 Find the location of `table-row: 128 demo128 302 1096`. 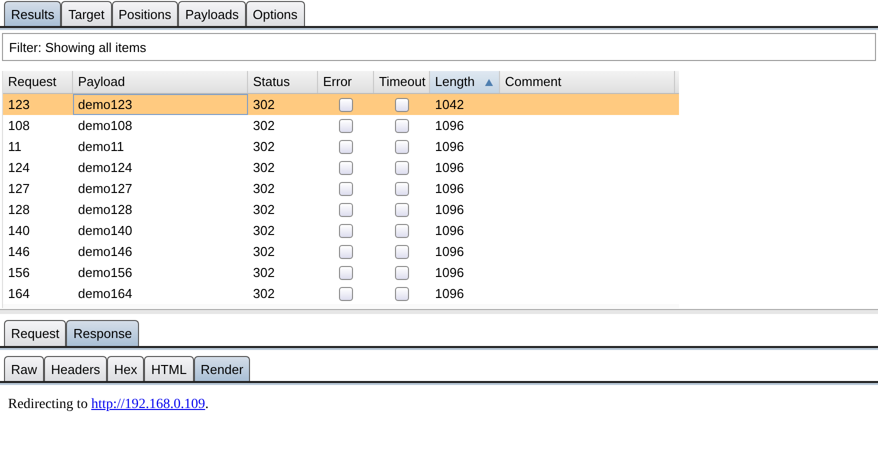

table-row: 128 demo128 302 1096 is located at coordinates (341, 209).